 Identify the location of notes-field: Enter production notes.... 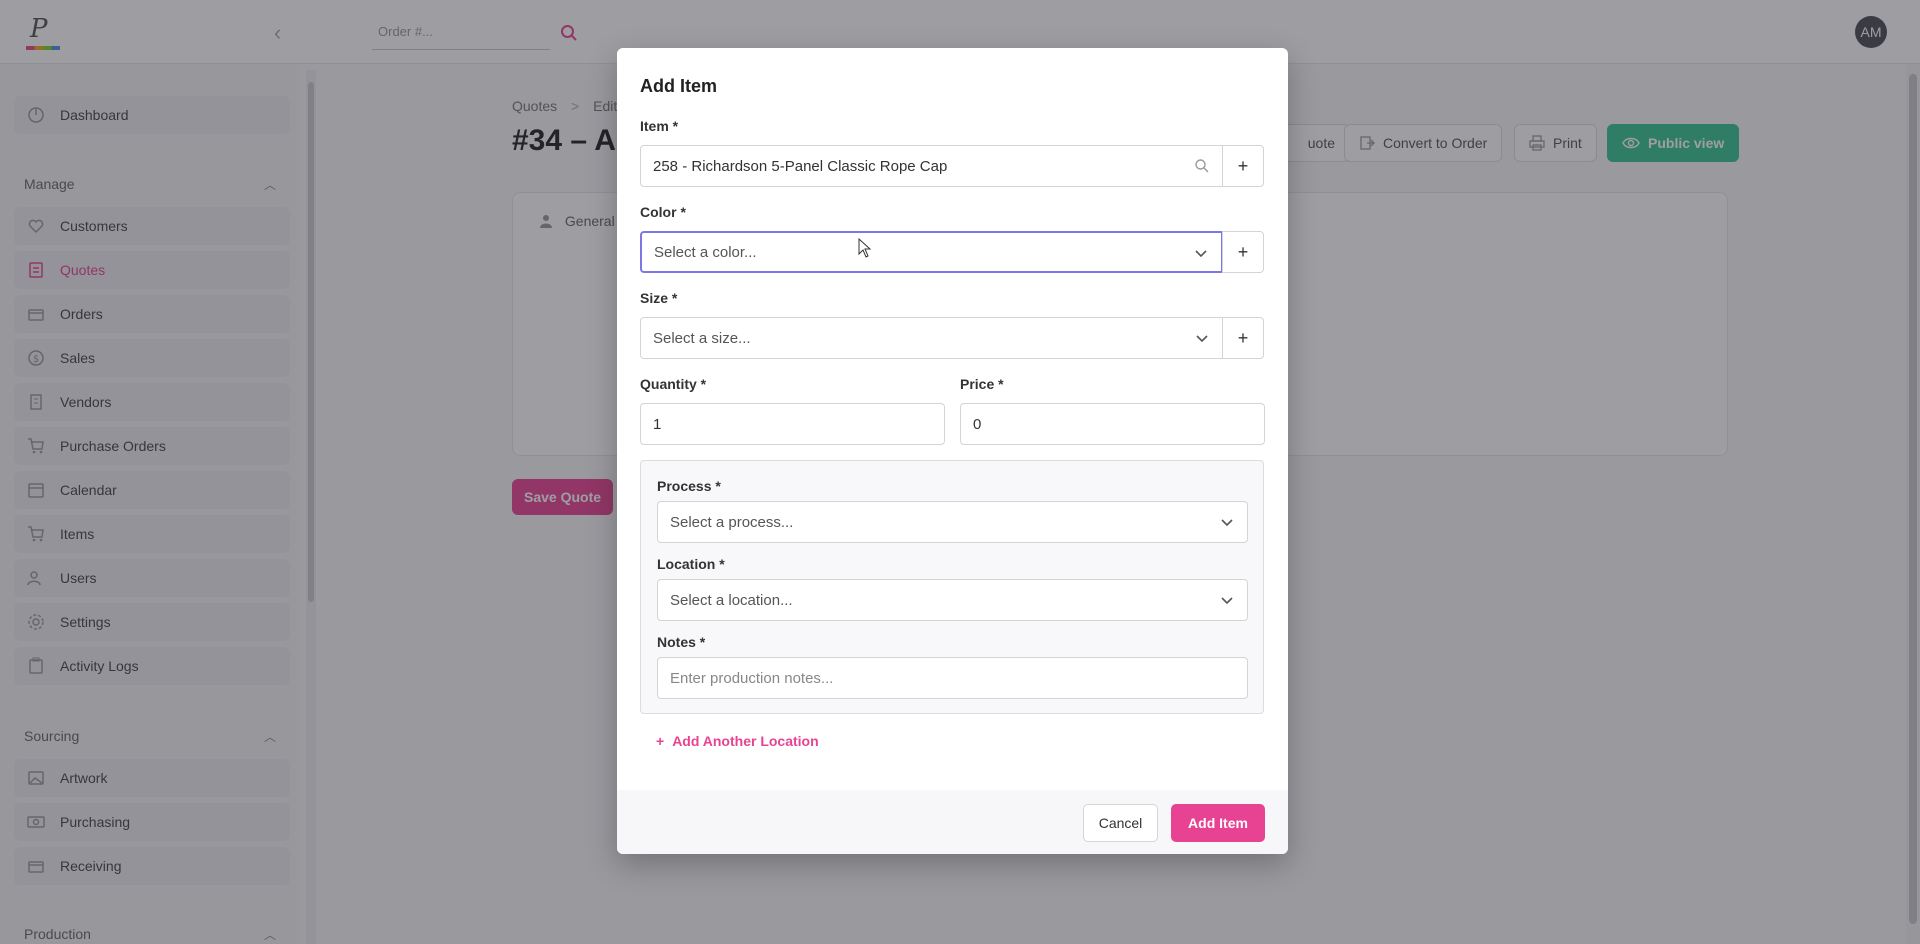
(952, 678).